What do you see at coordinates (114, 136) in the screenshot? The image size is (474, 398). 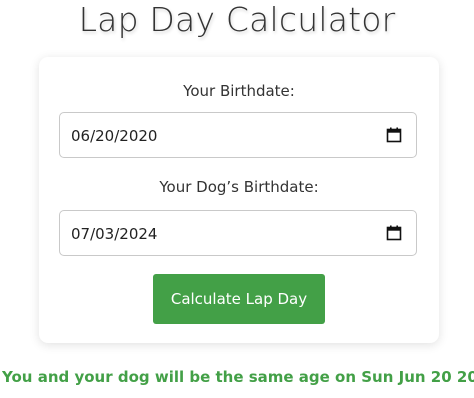 I see `birthdate-value: 06/20/2020` at bounding box center [114, 136].